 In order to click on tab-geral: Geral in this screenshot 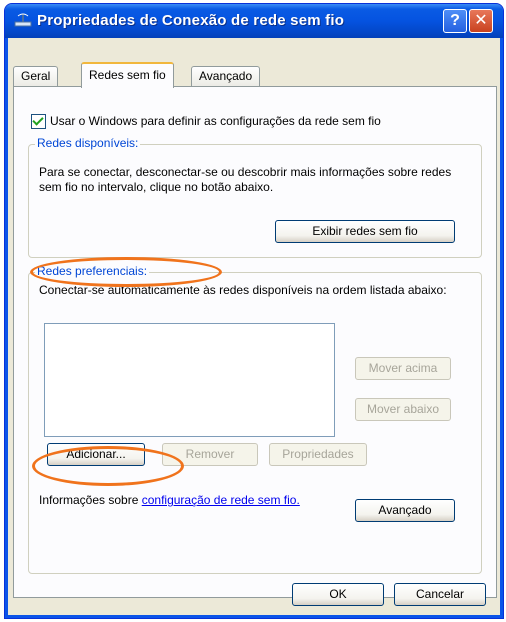, I will do `click(36, 76)`.